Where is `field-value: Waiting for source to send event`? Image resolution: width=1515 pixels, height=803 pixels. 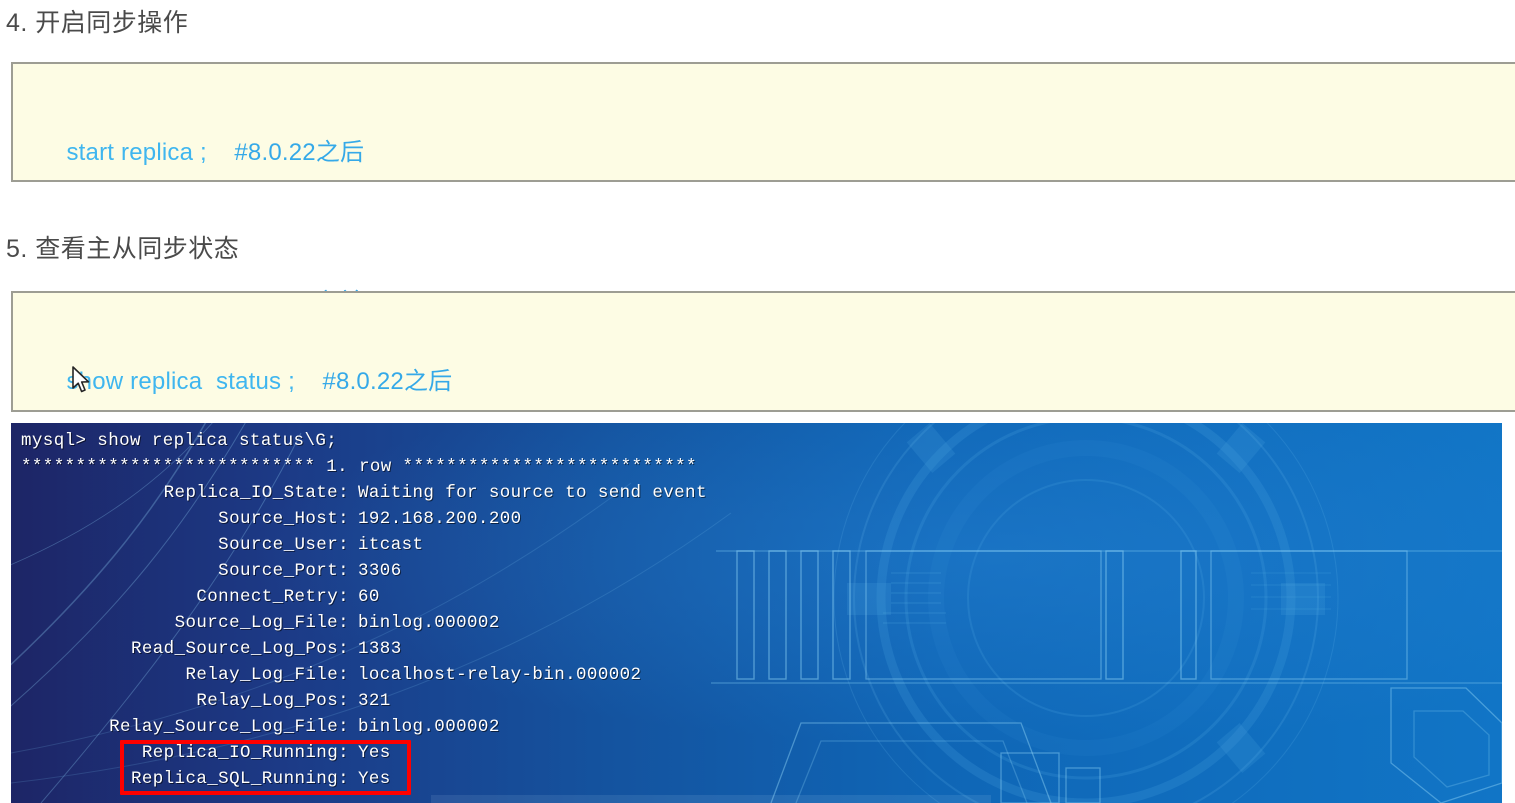
field-value: Waiting for source to send event is located at coordinates (532, 493).